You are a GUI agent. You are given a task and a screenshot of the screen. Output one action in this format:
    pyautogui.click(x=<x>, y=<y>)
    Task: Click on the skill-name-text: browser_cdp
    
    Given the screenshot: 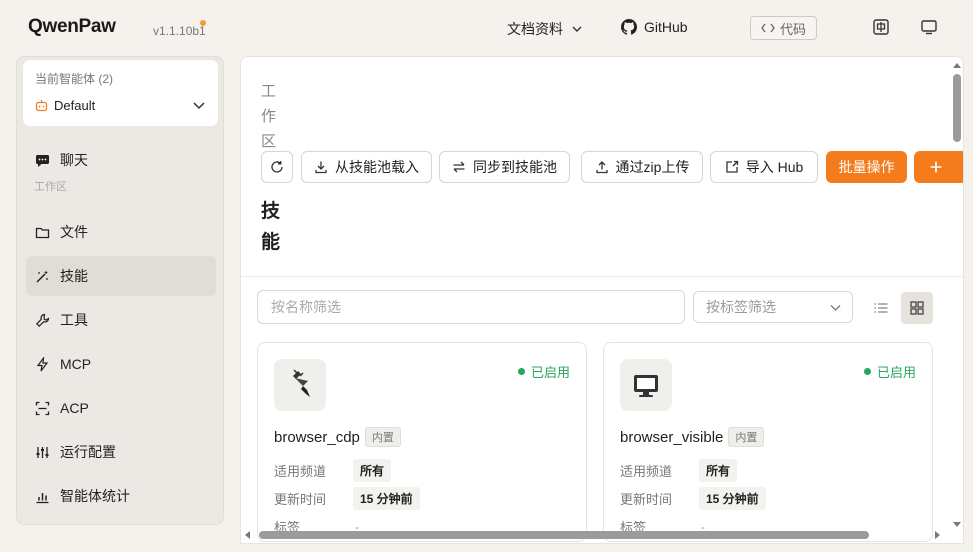 What is the action you would take?
    pyautogui.click(x=317, y=437)
    